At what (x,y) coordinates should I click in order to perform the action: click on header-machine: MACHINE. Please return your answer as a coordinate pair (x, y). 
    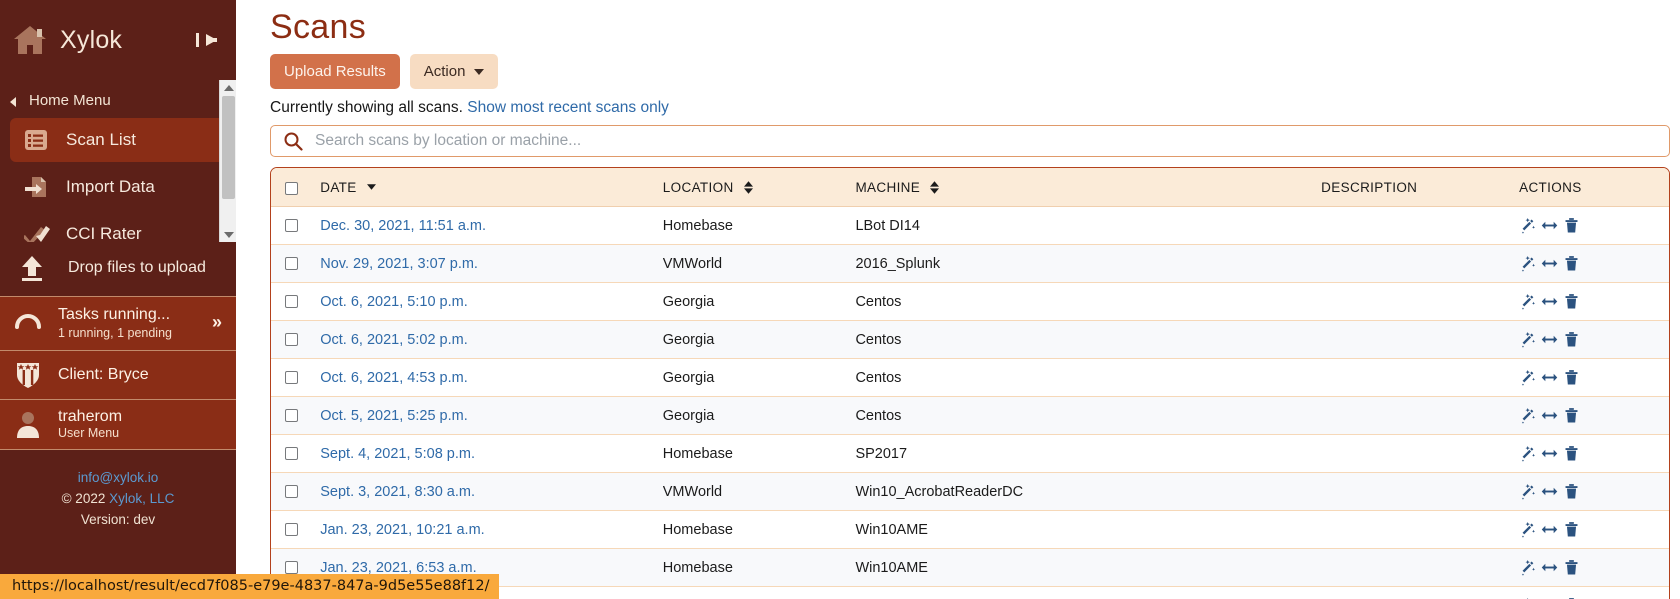
    Looking at the image, I should click on (1037, 187).